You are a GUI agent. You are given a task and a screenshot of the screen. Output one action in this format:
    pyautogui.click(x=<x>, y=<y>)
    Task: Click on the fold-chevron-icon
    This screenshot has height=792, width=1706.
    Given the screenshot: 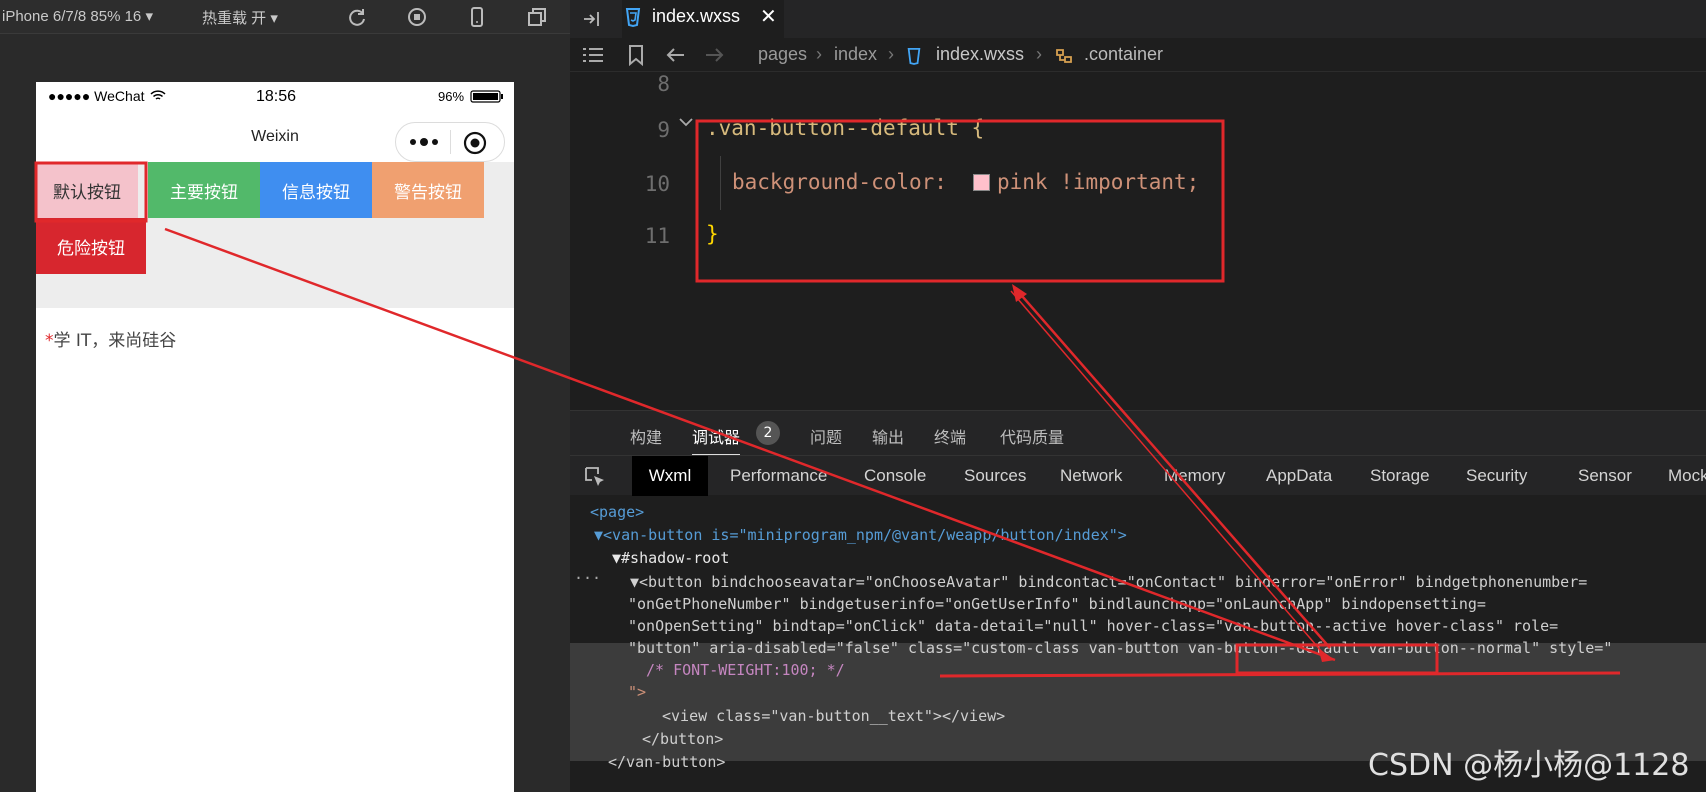 What is the action you would take?
    pyautogui.click(x=686, y=122)
    